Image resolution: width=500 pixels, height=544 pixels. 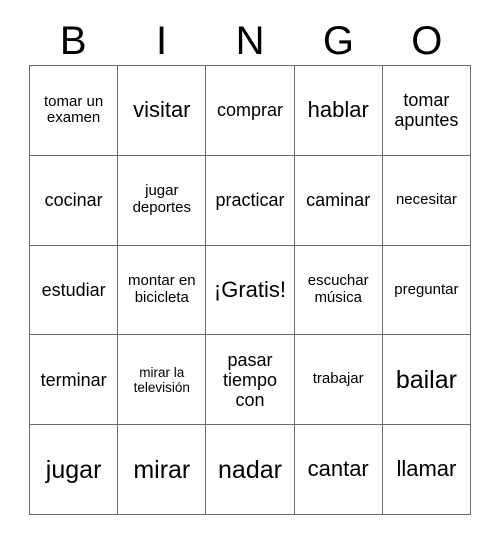 I want to click on bingo-cell: estudiar, so click(x=74, y=290).